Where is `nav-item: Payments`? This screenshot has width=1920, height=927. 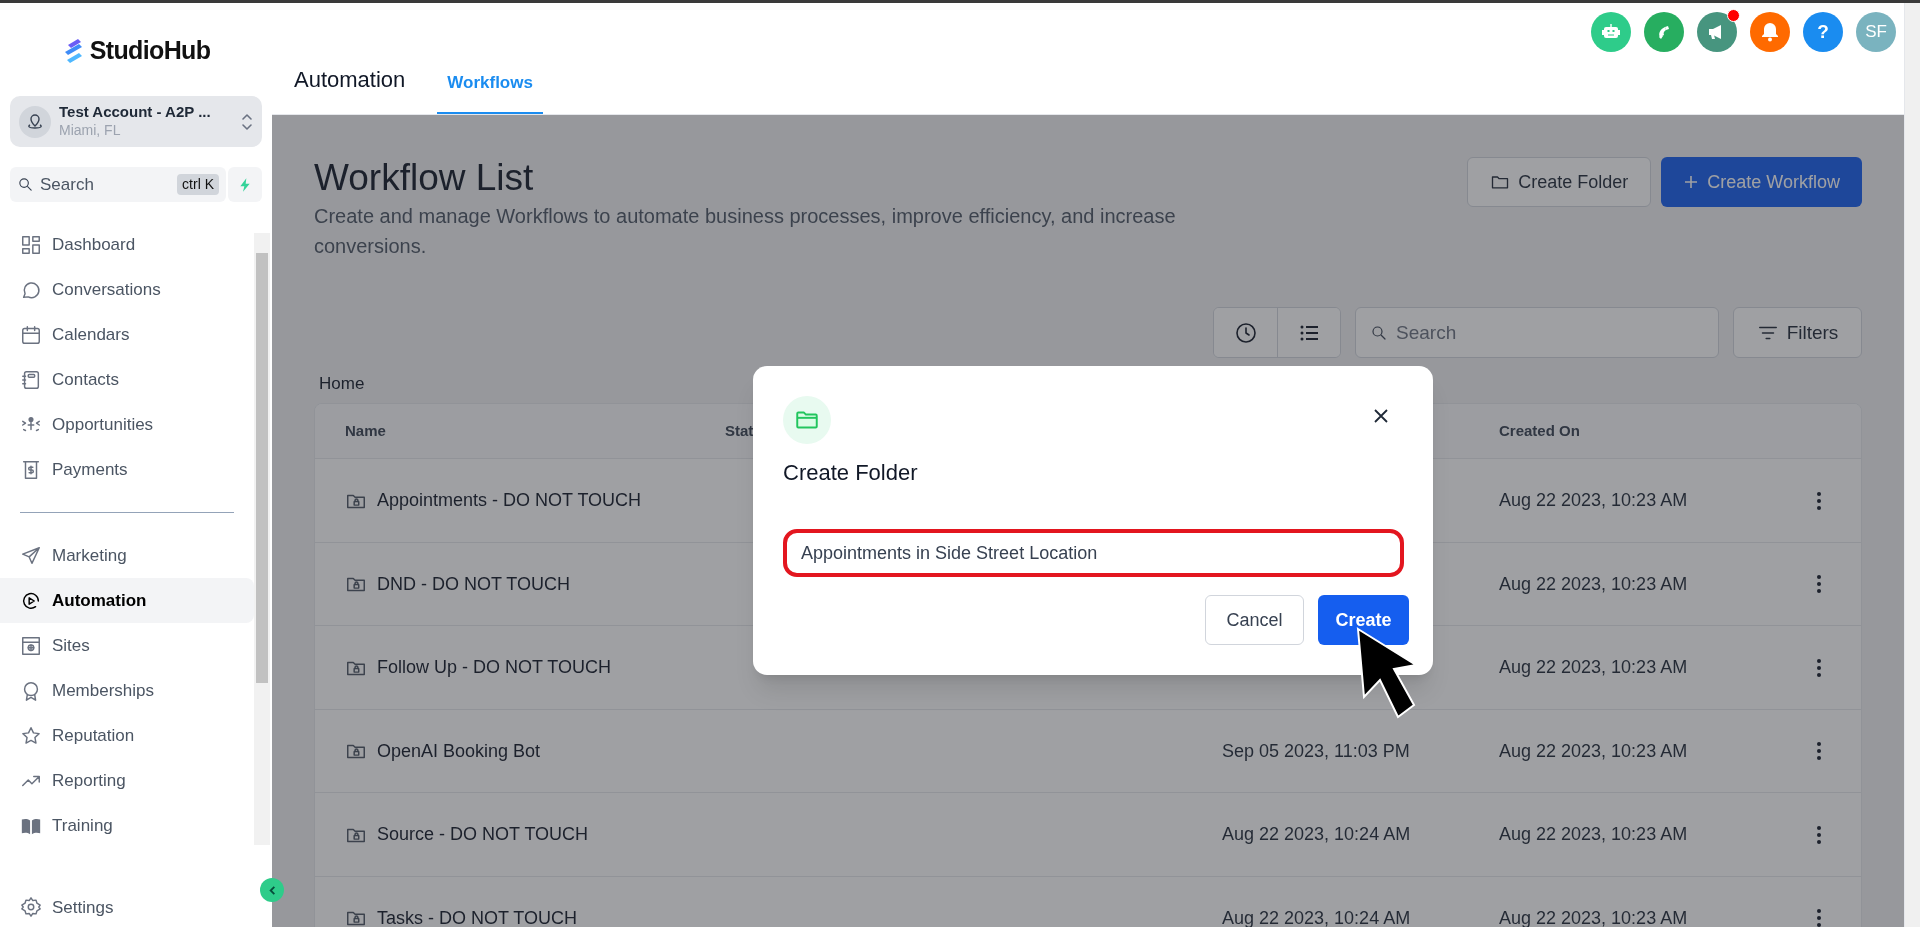 nav-item: Payments is located at coordinates (127, 470).